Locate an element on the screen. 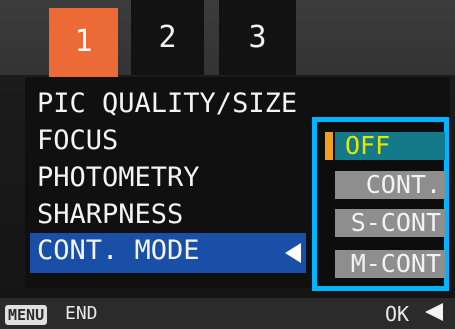 This screenshot has height=329, width=455. ok-hint-label: OK is located at coordinates (397, 314).